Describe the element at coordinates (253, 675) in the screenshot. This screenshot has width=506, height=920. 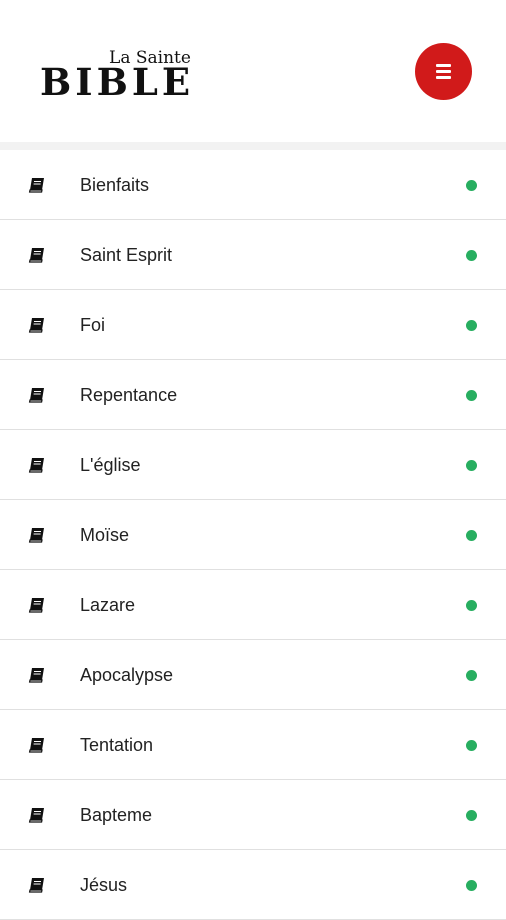
I see `list-item: Apocalypse` at that location.